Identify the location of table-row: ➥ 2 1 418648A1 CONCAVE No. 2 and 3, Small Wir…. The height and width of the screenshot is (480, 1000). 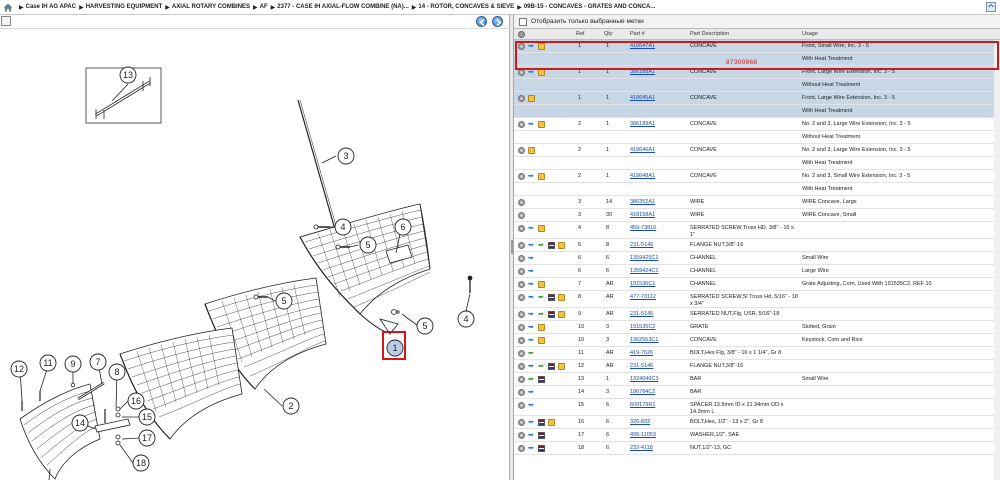
(757, 176).